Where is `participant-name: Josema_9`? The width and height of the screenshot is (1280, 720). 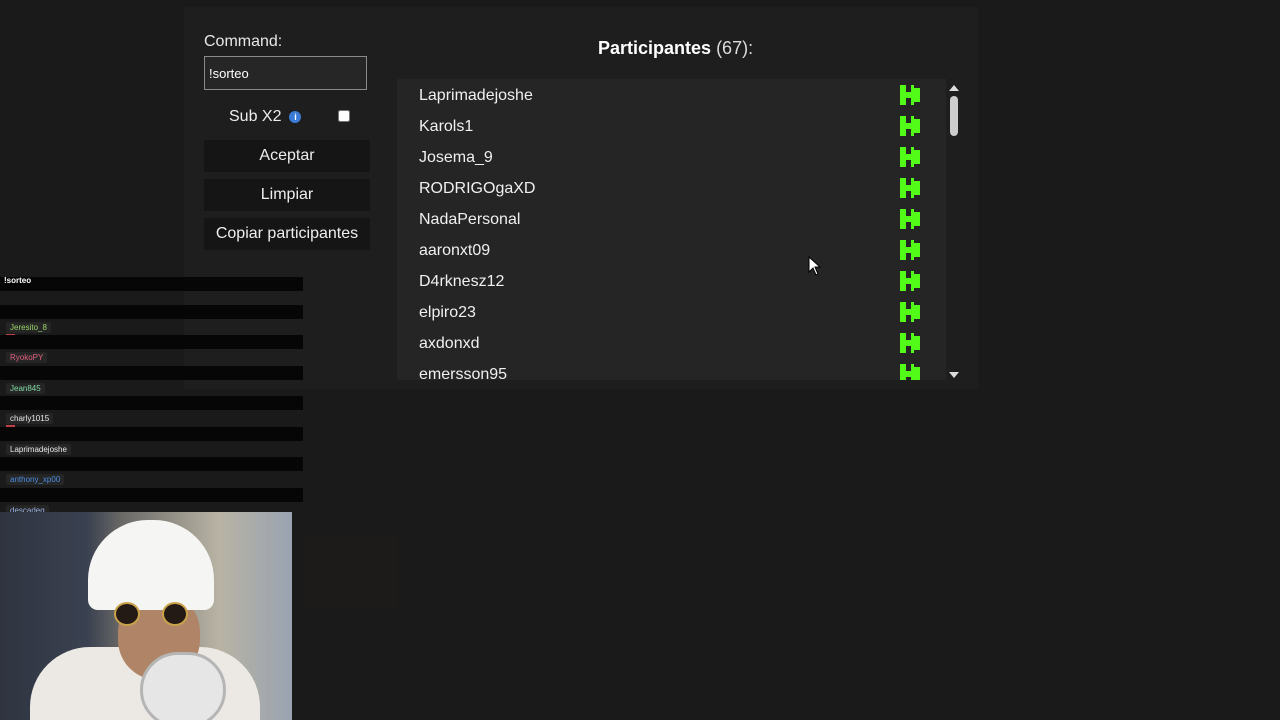
participant-name: Josema_9 is located at coordinates (456, 157).